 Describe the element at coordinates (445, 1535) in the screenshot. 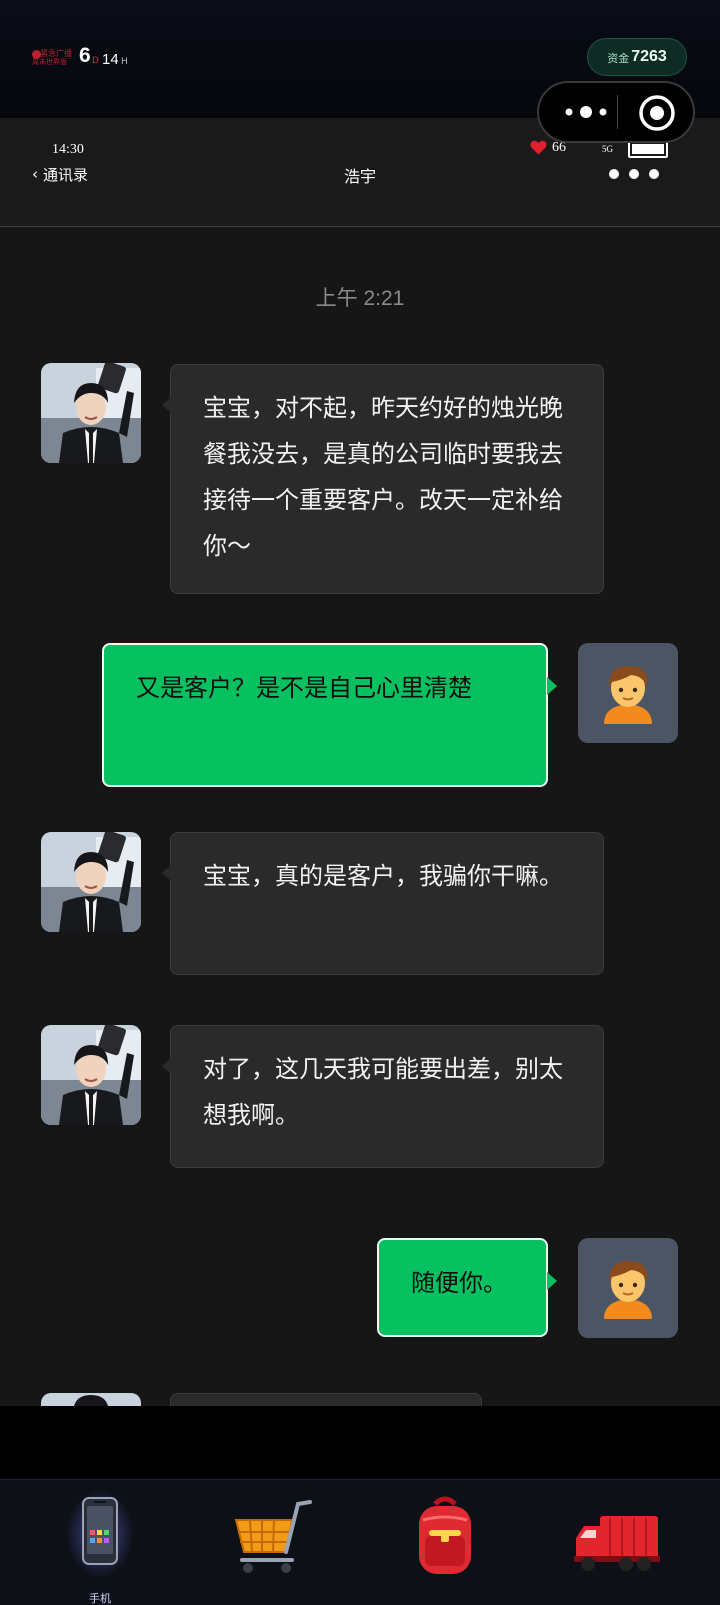

I see `backpack-icon` at that location.